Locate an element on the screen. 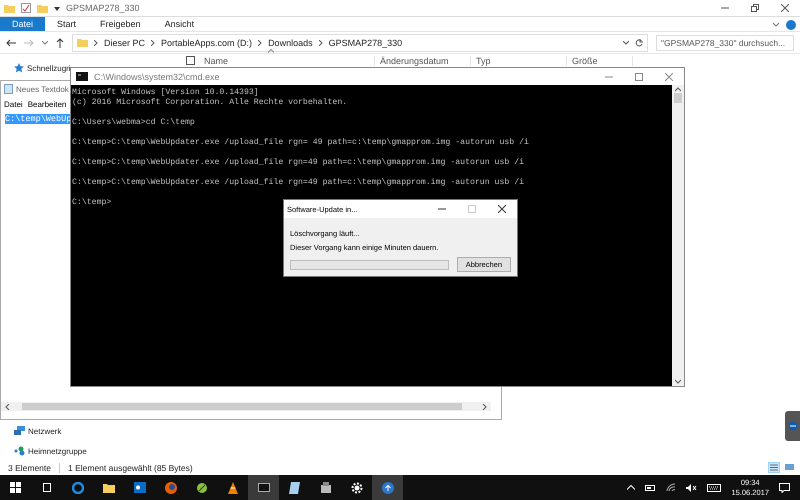 The height and width of the screenshot is (500, 800). homegroup-icon is located at coordinates (19, 451).